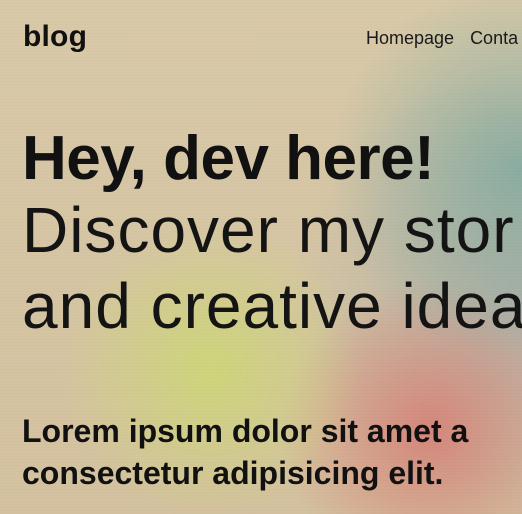 Image resolution: width=522 pixels, height=514 pixels. Describe the element at coordinates (268, 230) in the screenshot. I see `hero-subtitle-line-1: Discover my stor` at that location.